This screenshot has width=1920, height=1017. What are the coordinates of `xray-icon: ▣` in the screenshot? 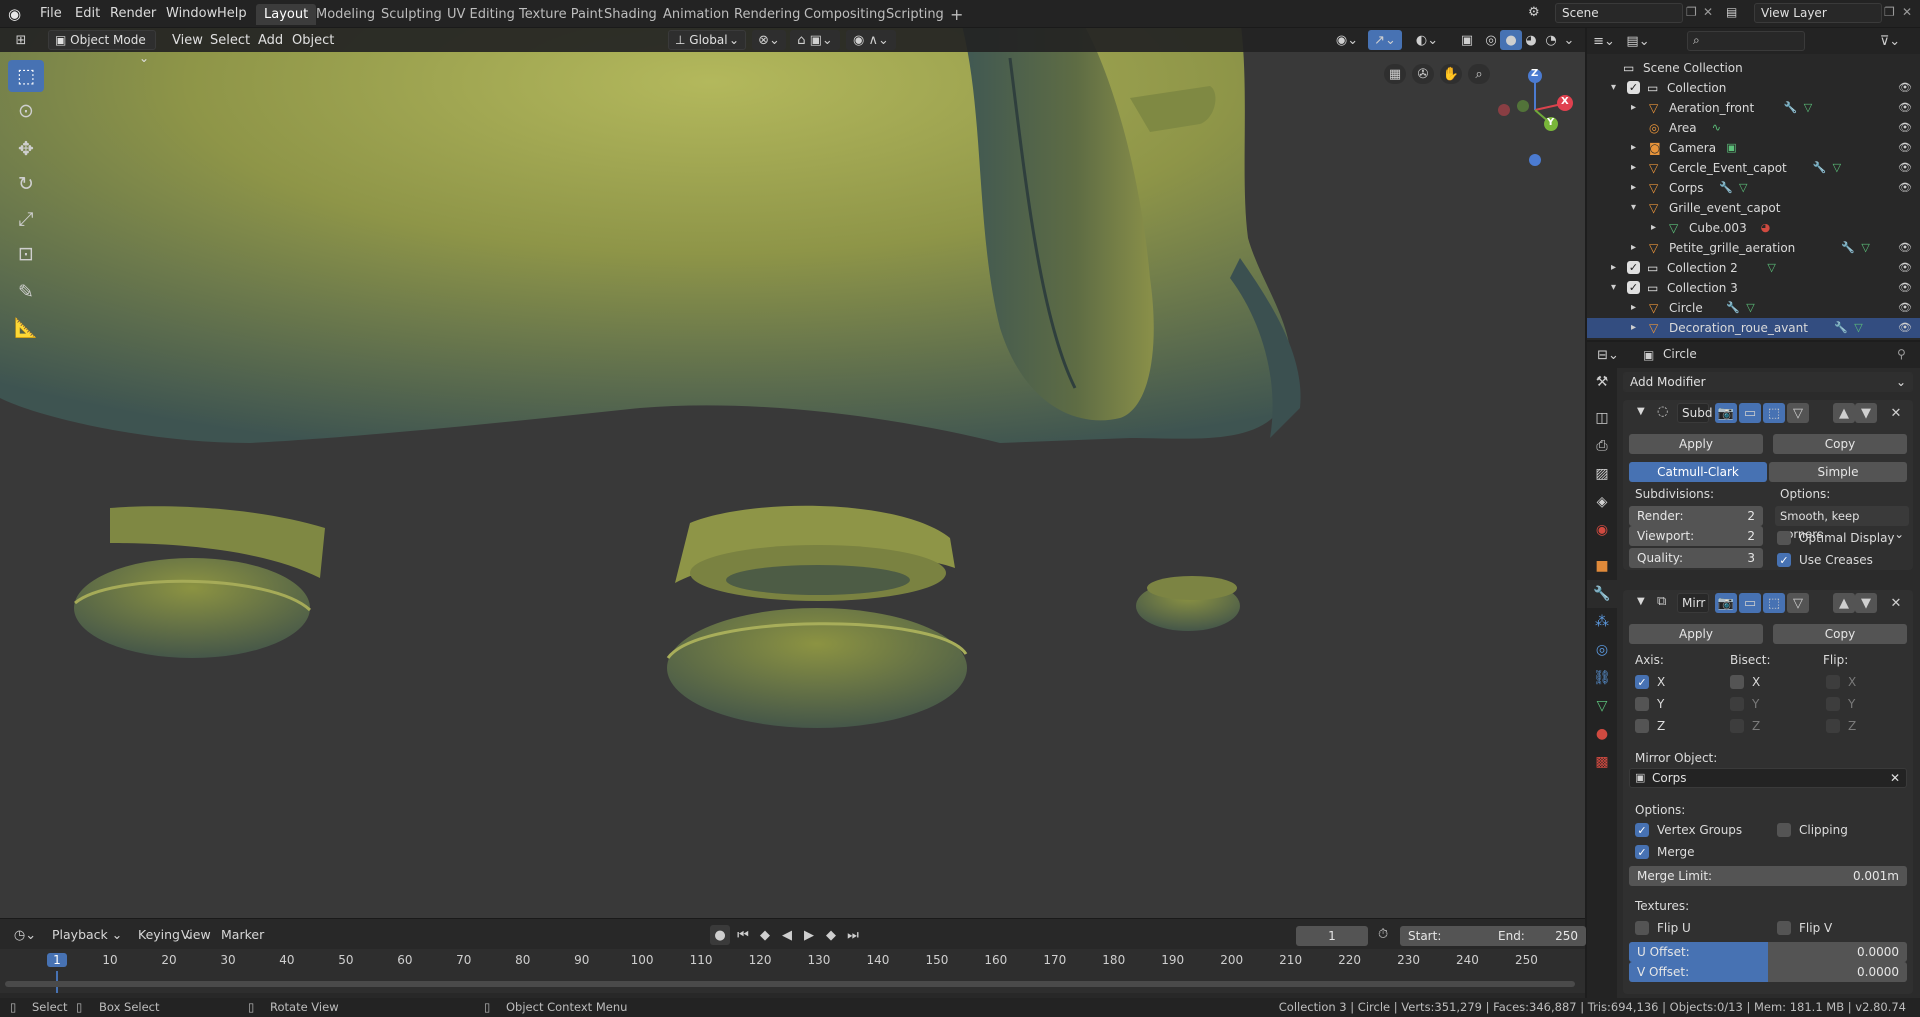 It's located at (1467, 40).